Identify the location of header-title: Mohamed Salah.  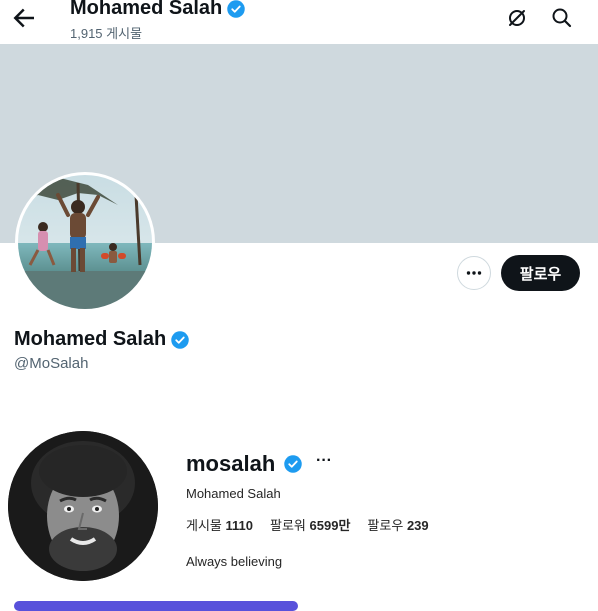
(158, 10).